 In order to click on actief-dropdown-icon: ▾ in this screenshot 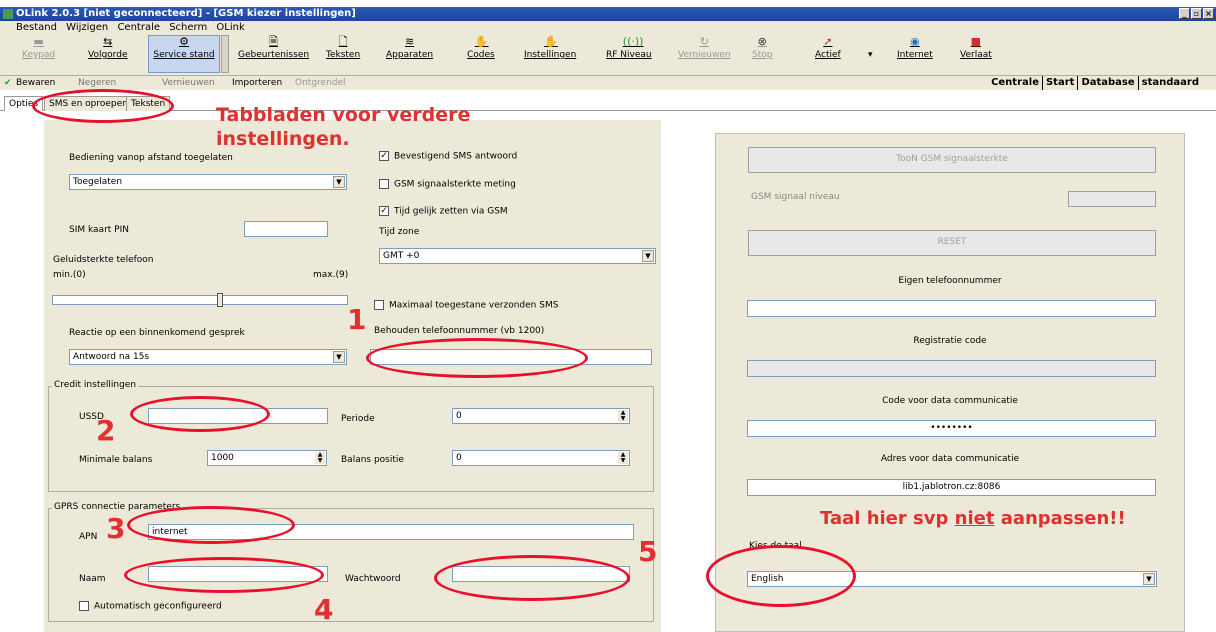, I will do `click(870, 55)`.